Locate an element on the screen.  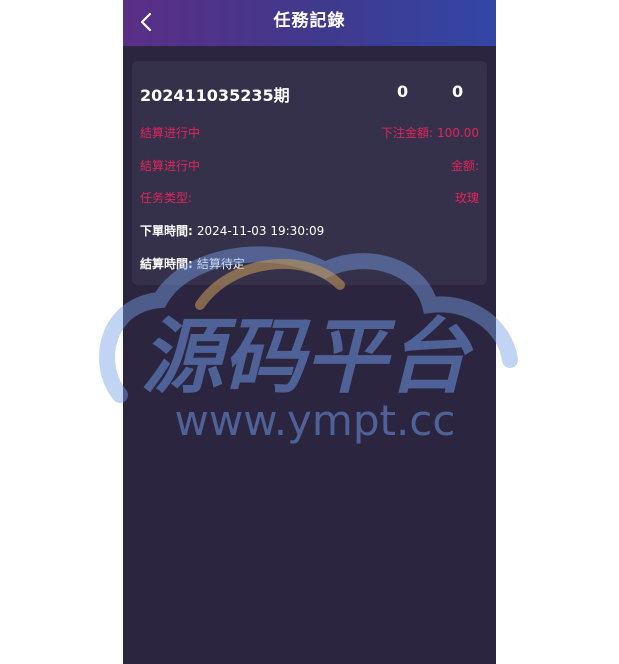
settle-time-label: 結算時間: is located at coordinates (166, 264).